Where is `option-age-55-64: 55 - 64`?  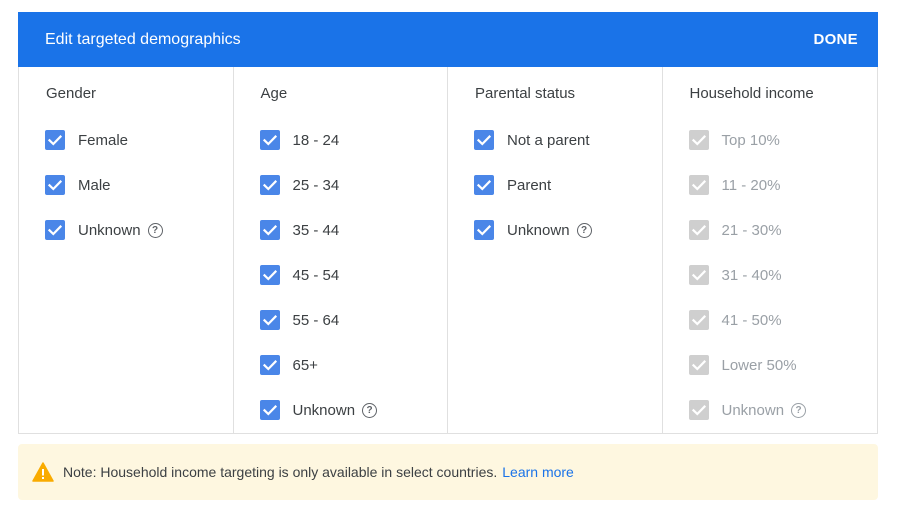
option-age-55-64: 55 - 64 is located at coordinates (299, 320).